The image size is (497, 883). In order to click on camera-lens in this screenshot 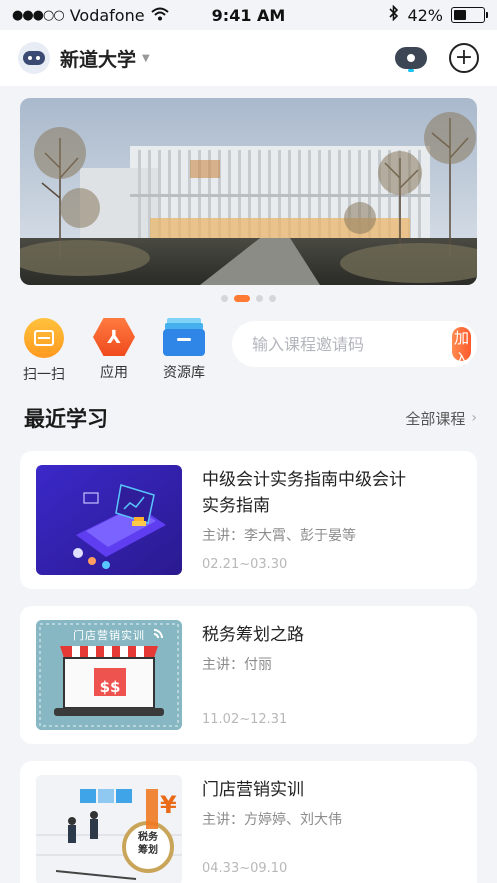, I will do `click(411, 58)`.